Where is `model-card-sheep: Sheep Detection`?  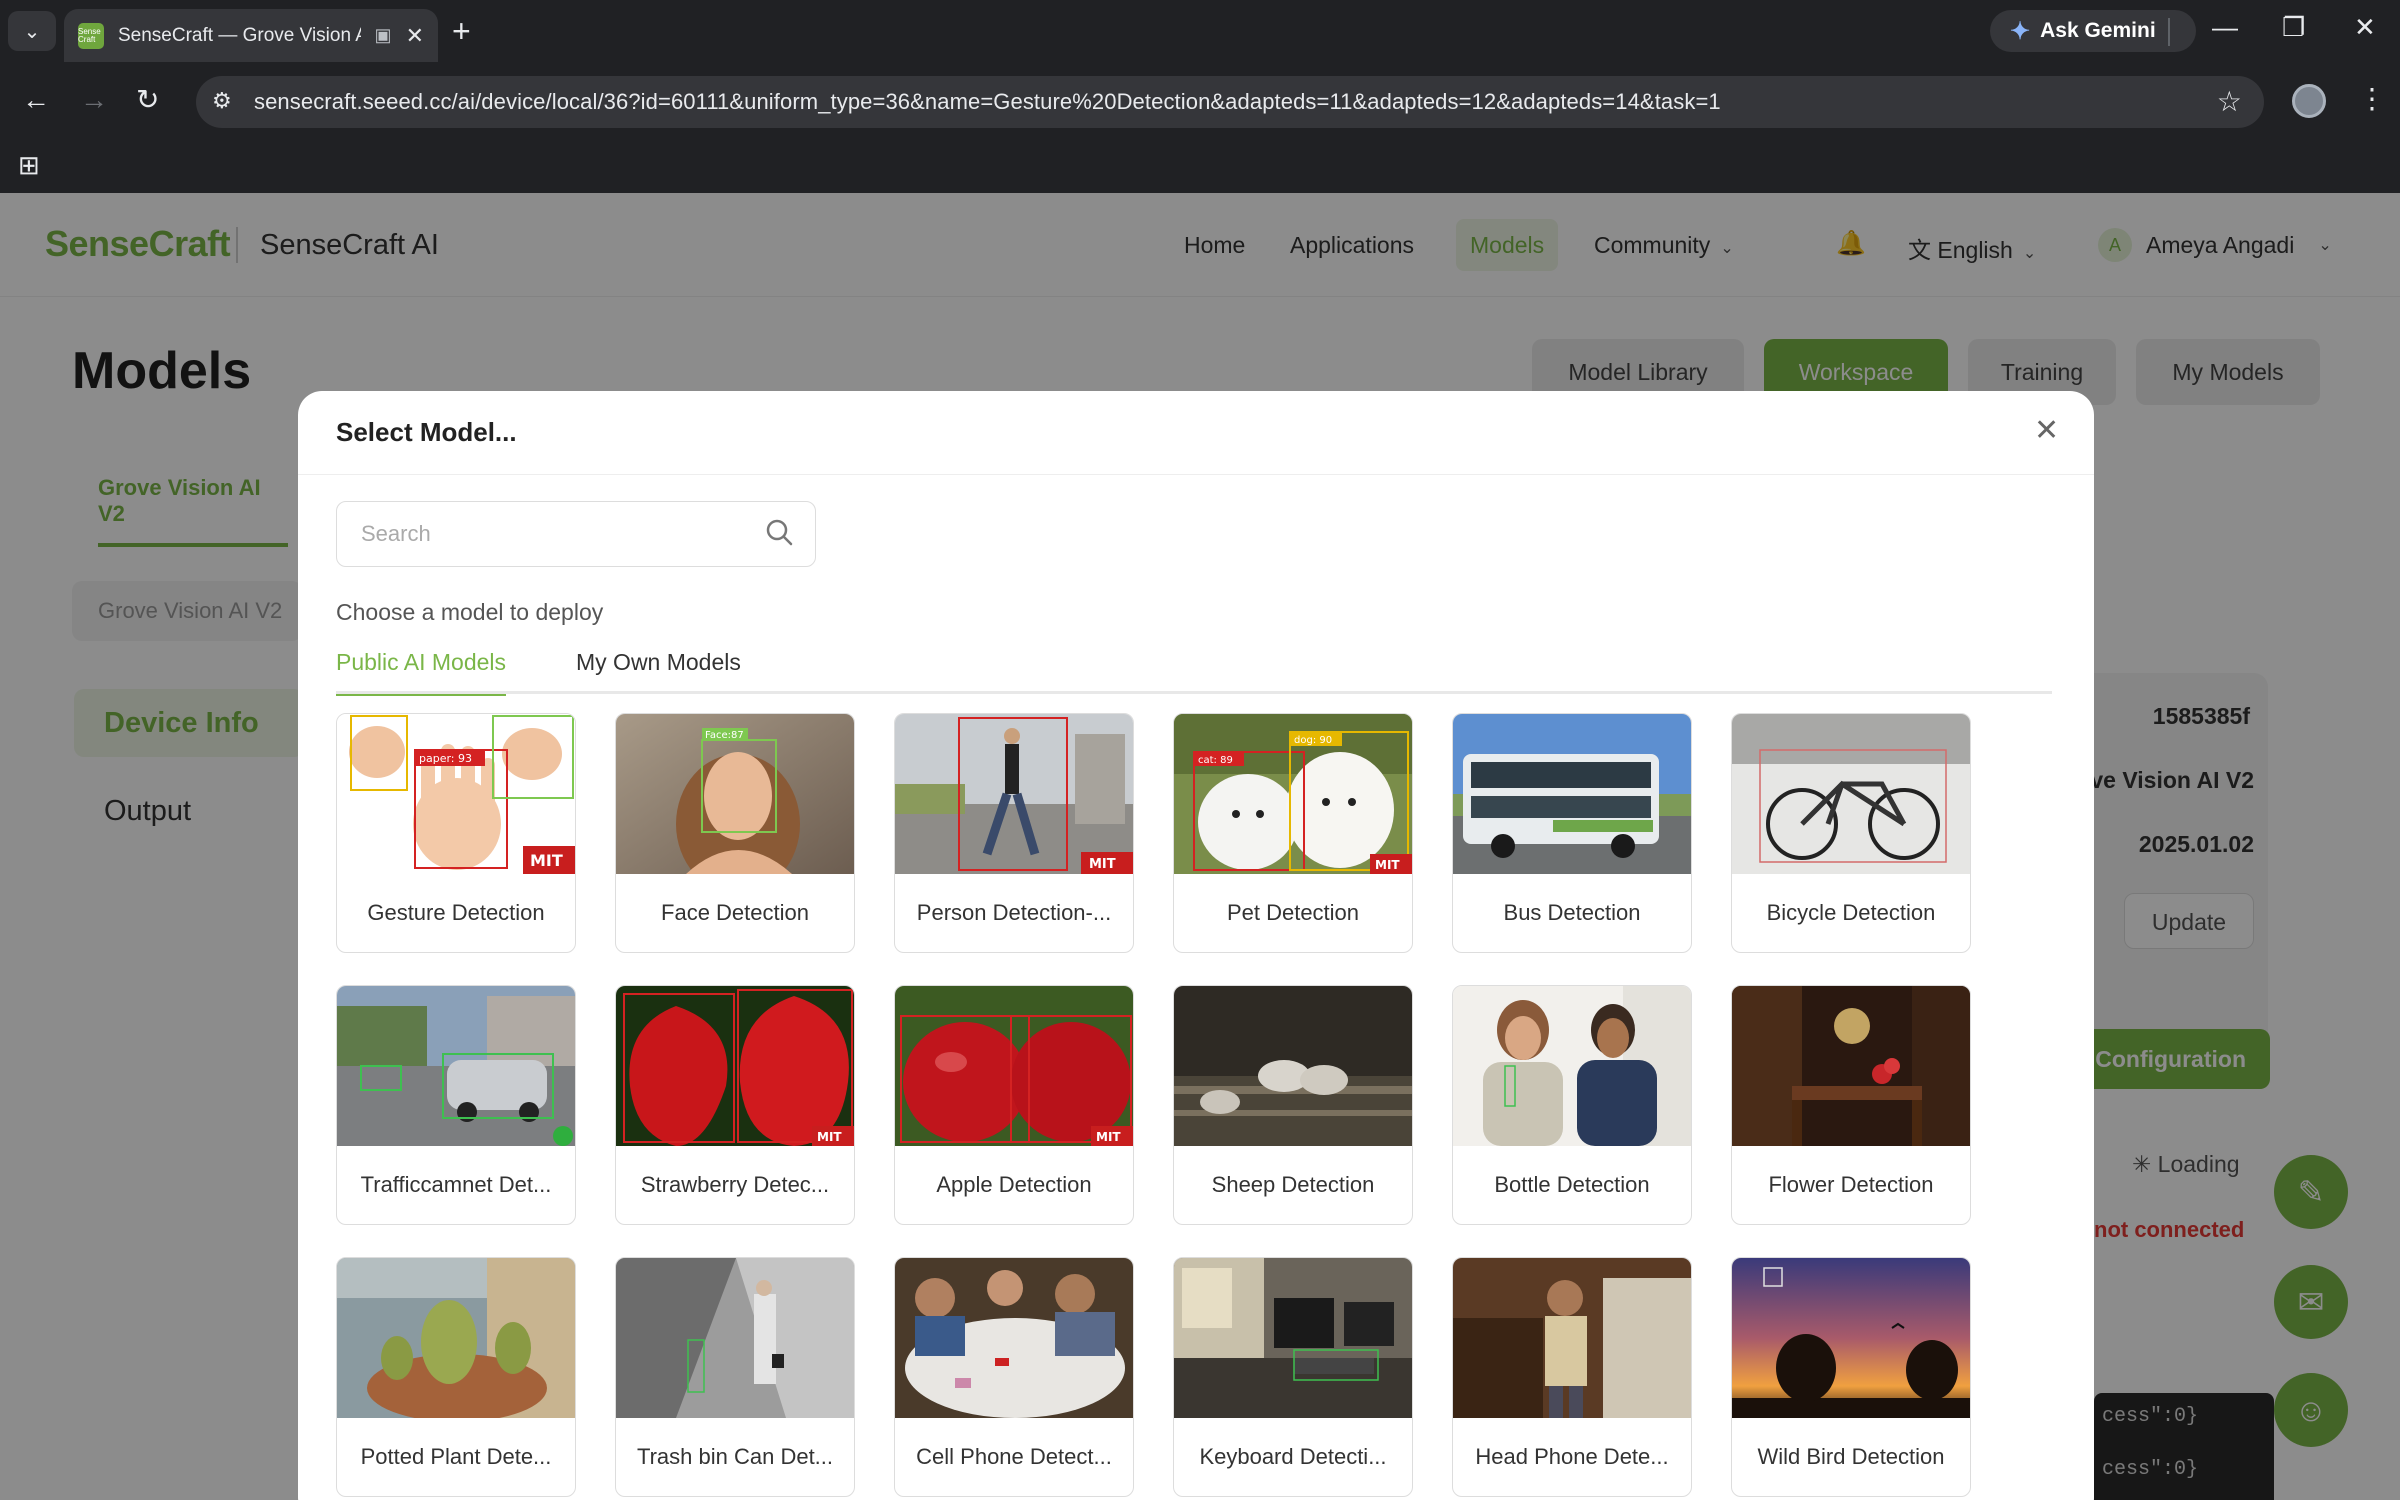
model-card-sheep: Sheep Detection is located at coordinates (1293, 1105).